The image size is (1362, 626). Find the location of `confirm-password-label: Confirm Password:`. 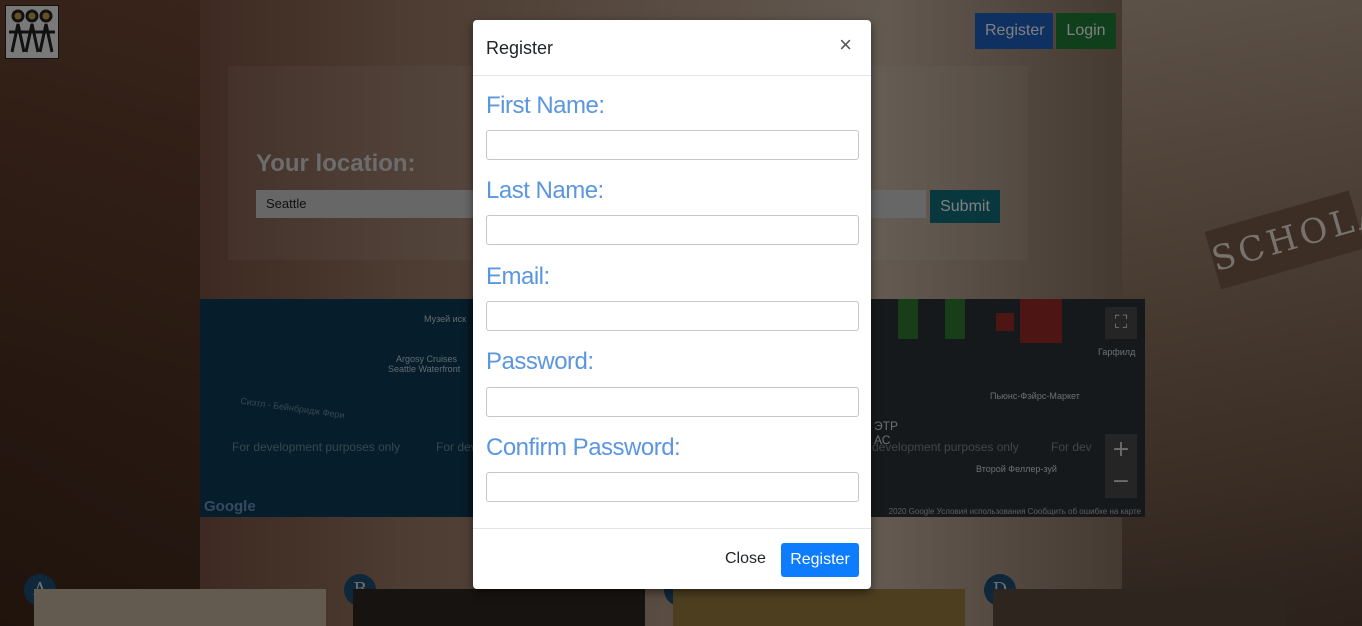

confirm-password-label: Confirm Password: is located at coordinates (583, 447).